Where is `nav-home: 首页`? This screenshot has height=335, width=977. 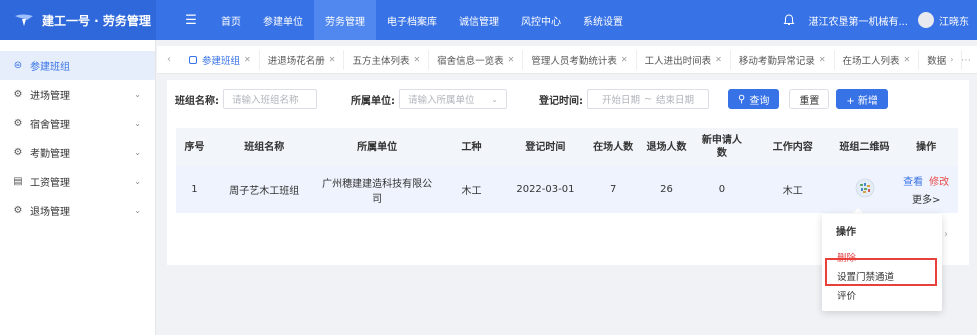 nav-home: 首页 is located at coordinates (231, 20).